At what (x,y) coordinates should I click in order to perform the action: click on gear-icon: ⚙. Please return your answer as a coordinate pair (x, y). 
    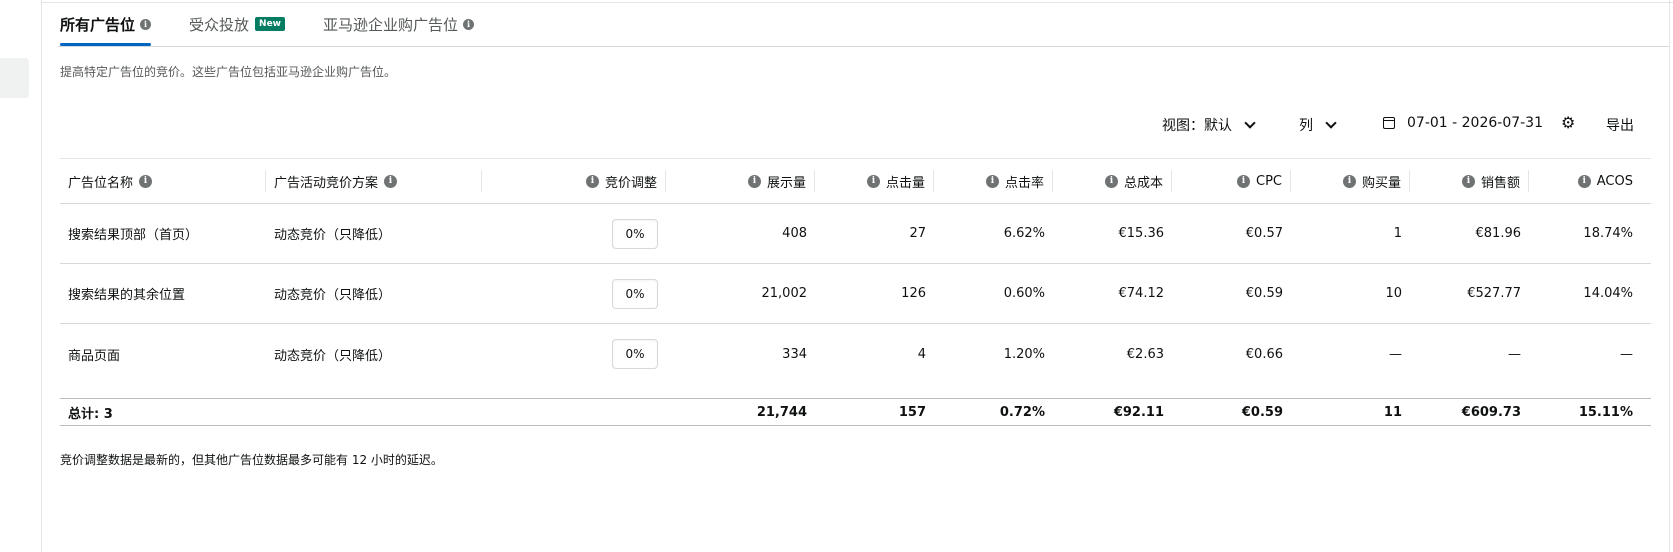
    Looking at the image, I should click on (1568, 122).